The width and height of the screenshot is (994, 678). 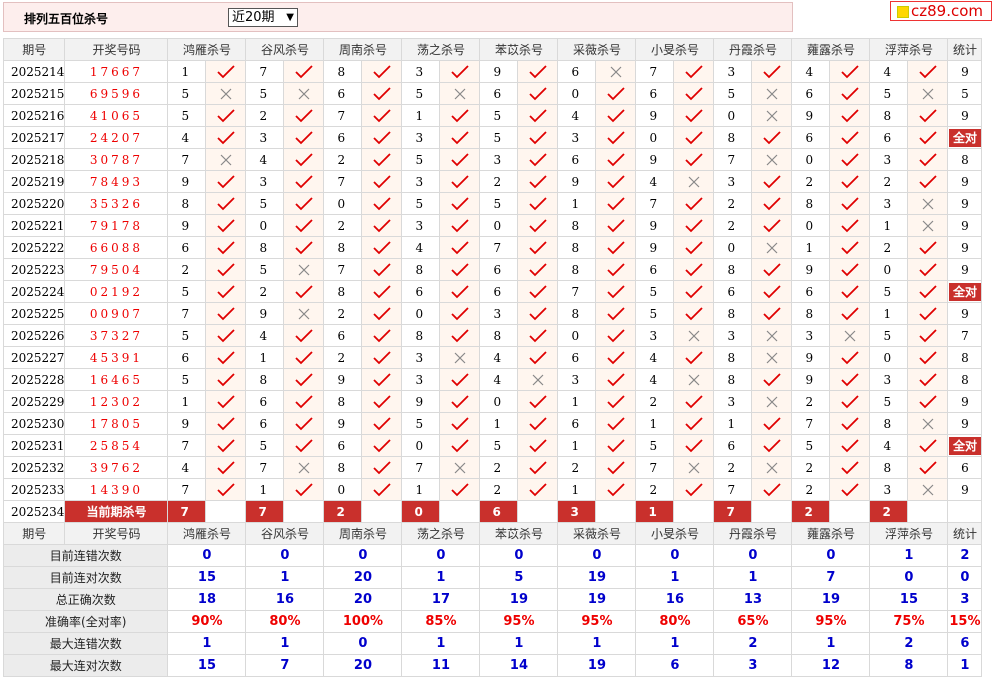 I want to click on stats-value: 95%, so click(x=519, y=621).